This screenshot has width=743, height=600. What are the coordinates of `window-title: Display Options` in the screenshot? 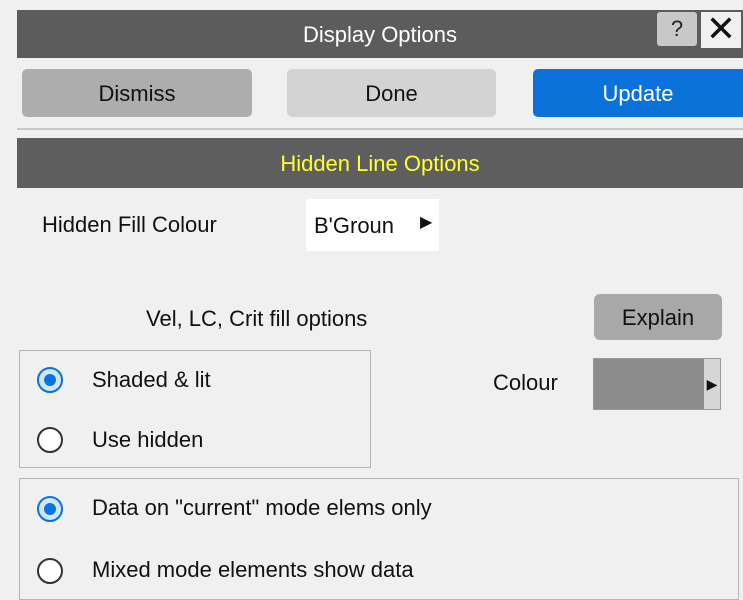 It's located at (380, 34).